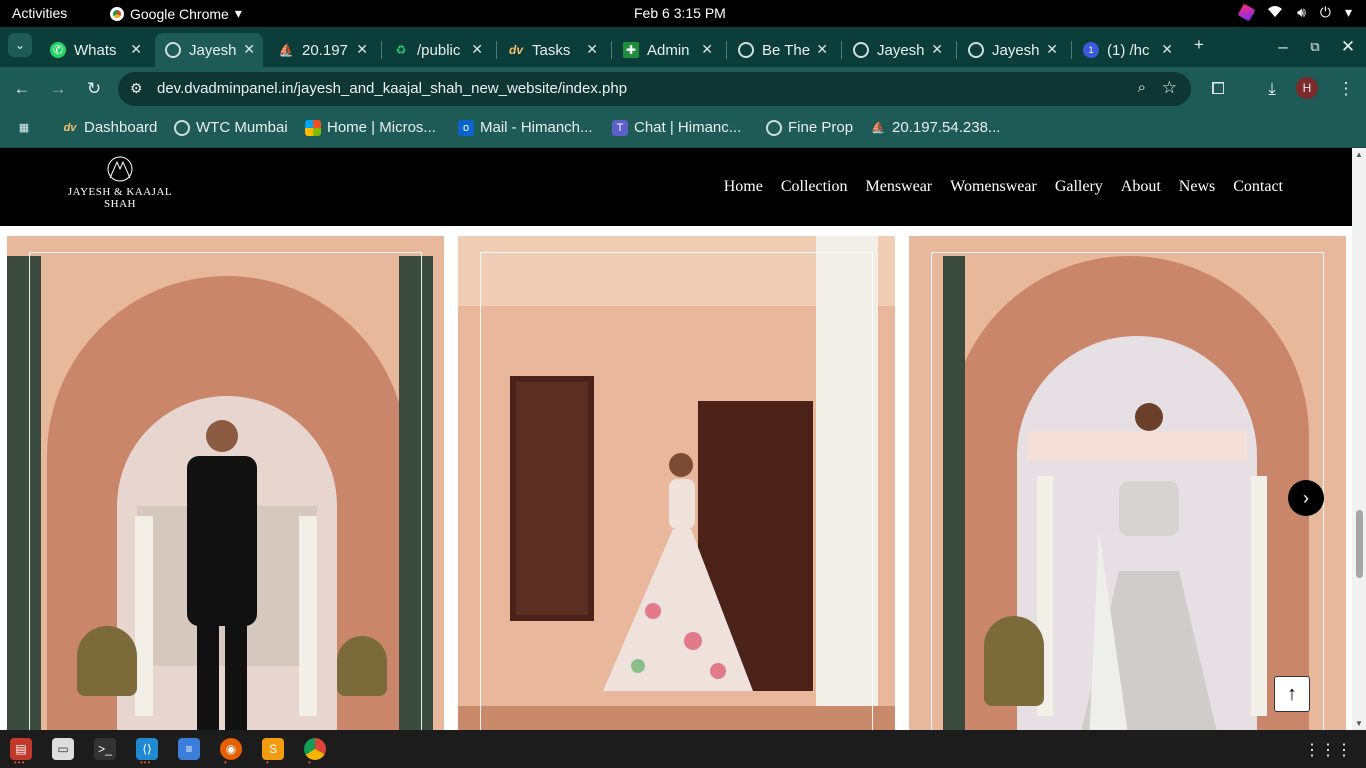  I want to click on tab-ip: ⛵ 20.197 ✕, so click(322, 50).